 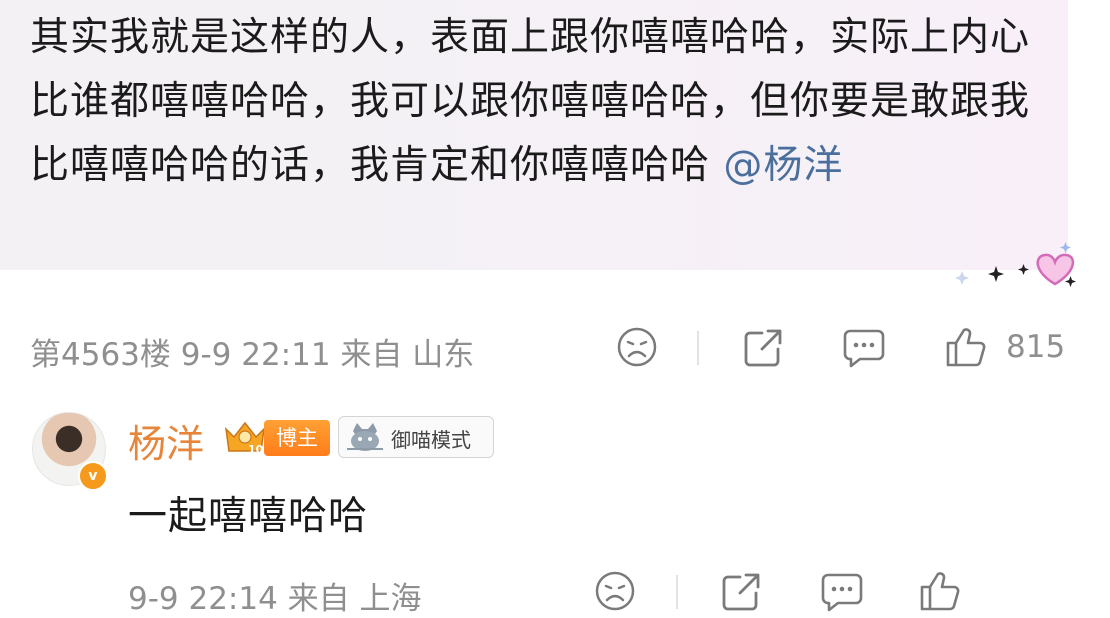 I want to click on mode-label: 御喵模式, so click(x=431, y=440).